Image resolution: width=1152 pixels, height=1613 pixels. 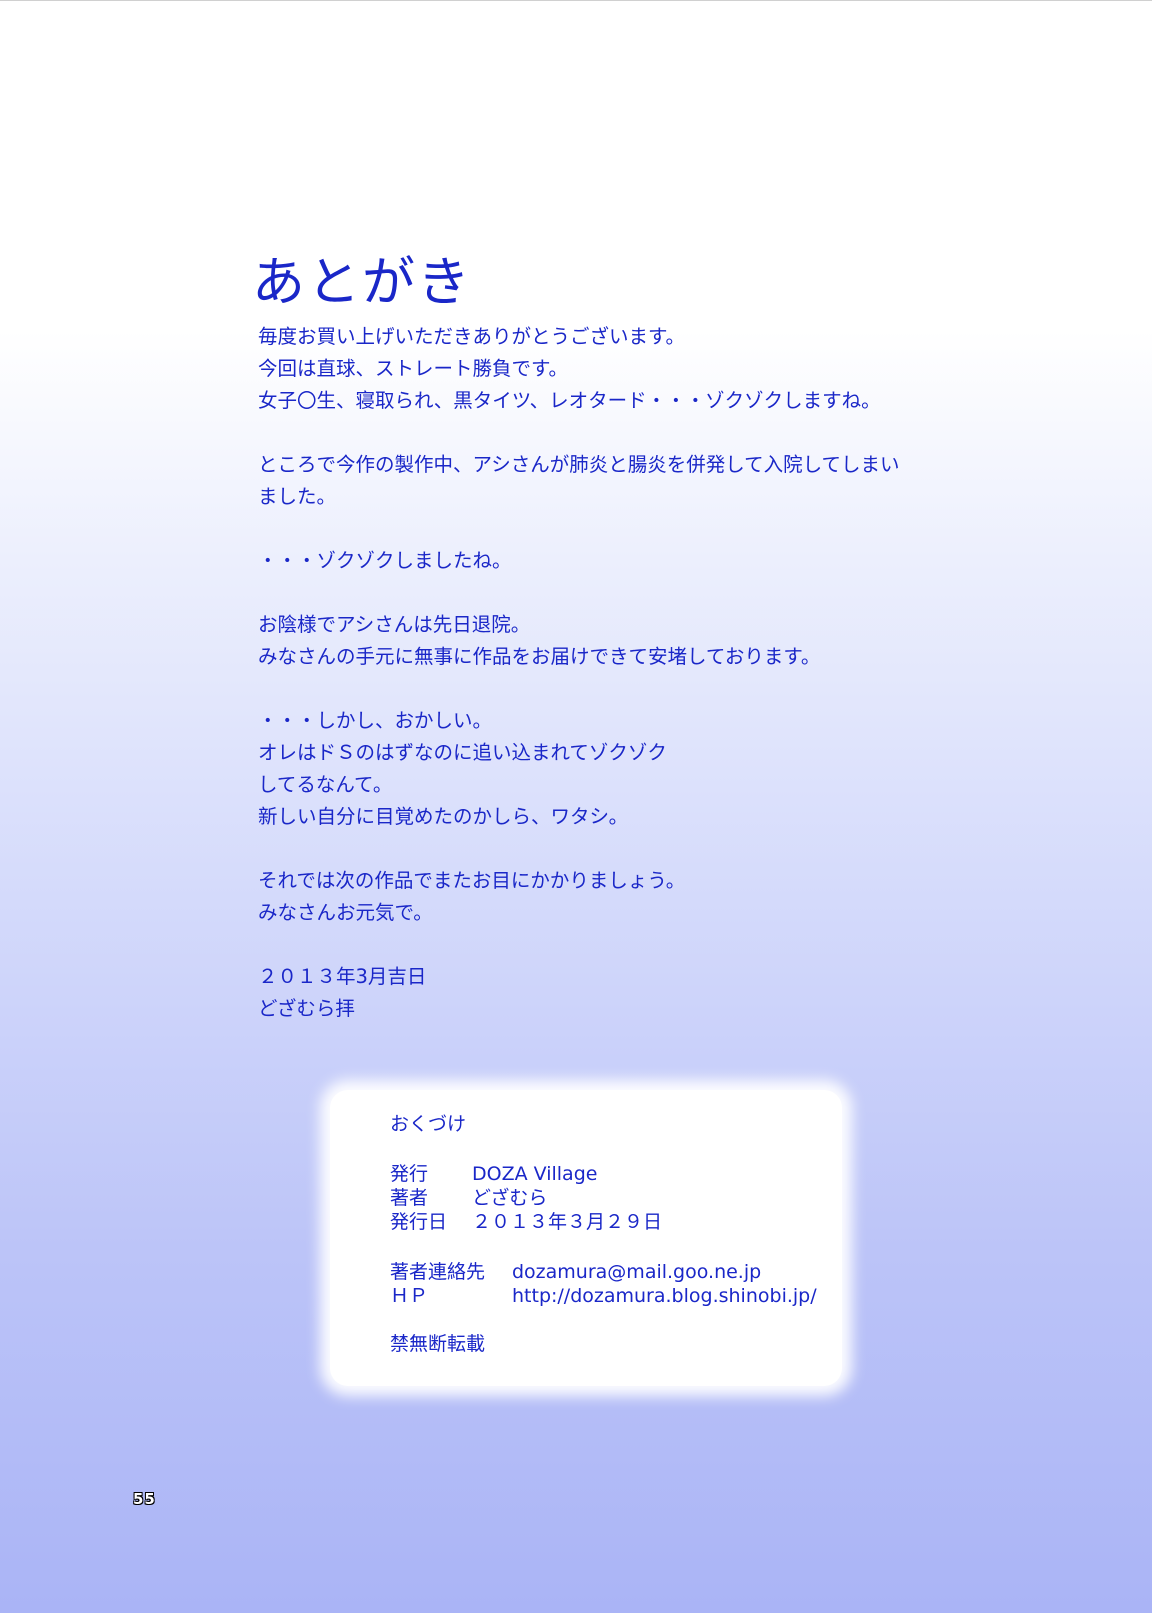 What do you see at coordinates (472, 880) in the screenshot?
I see `text-line: それでは次の作品でまたお目にかかりましょう。` at bounding box center [472, 880].